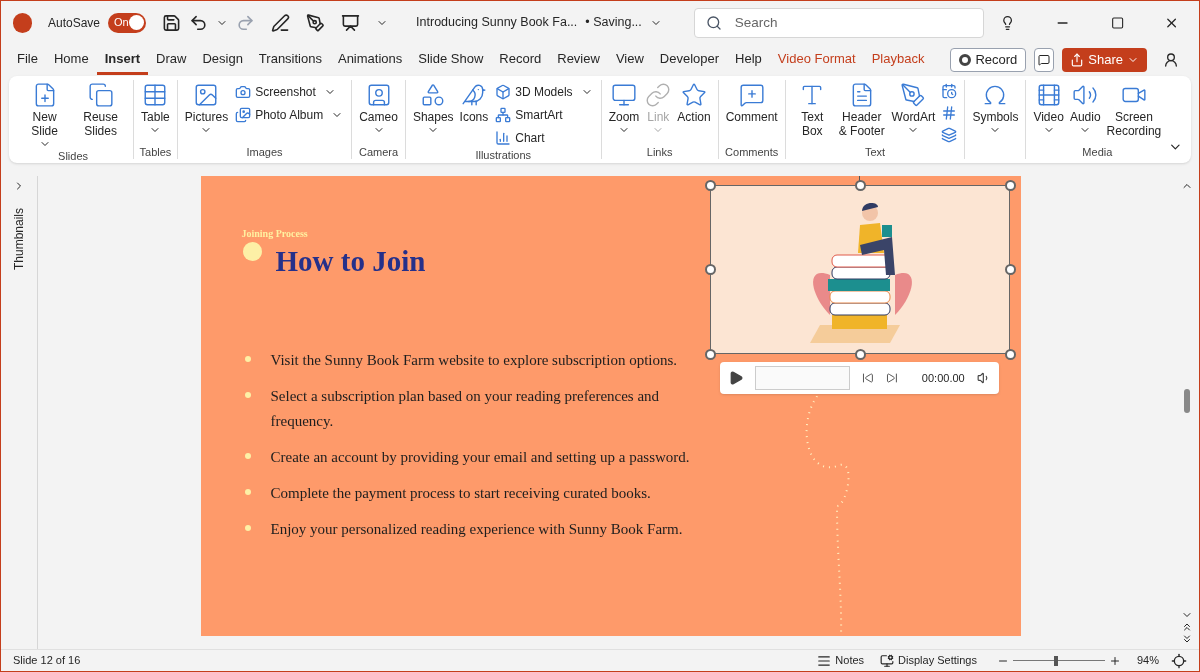 The width and height of the screenshot is (1200, 672). Describe the element at coordinates (1077, 60) in the screenshot. I see `share-icon` at that location.